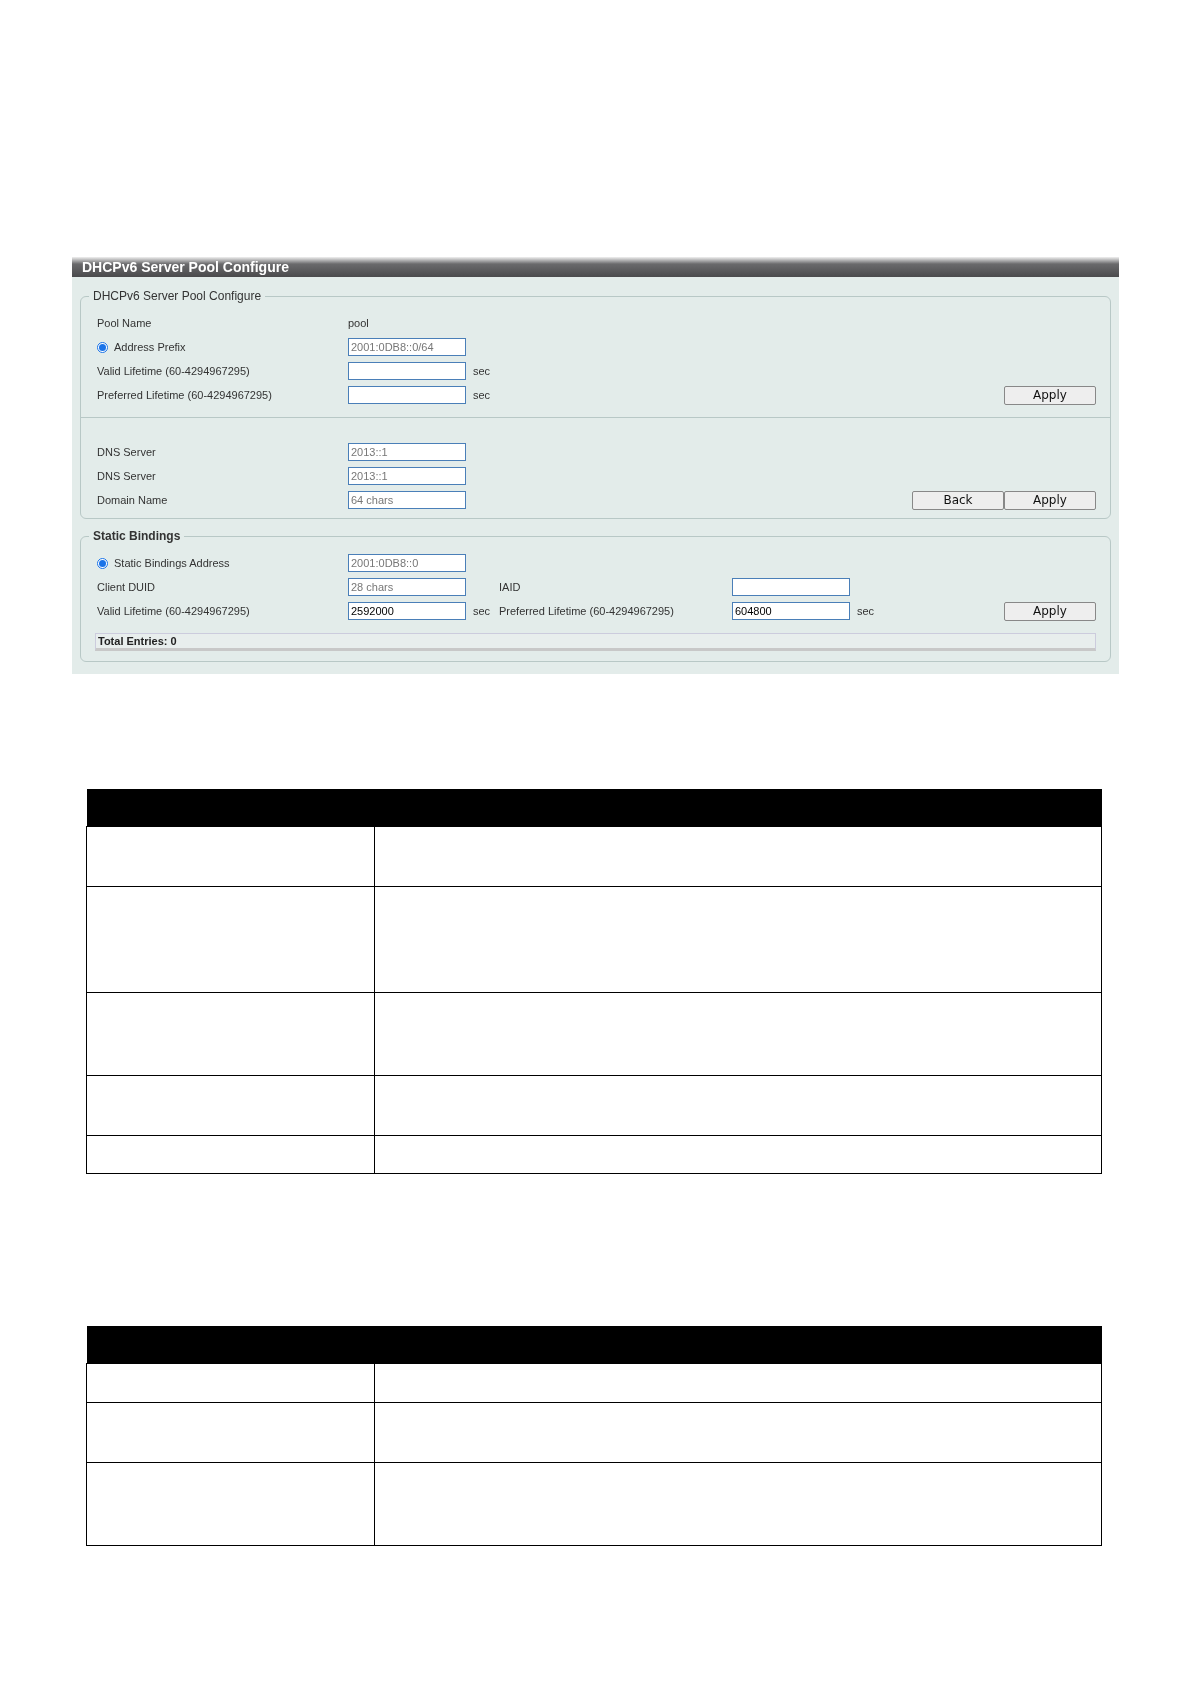 Image resolution: width=1192 pixels, height=1684 pixels. What do you see at coordinates (172, 563) in the screenshot?
I see `field-label: Static Bindings Address` at bounding box center [172, 563].